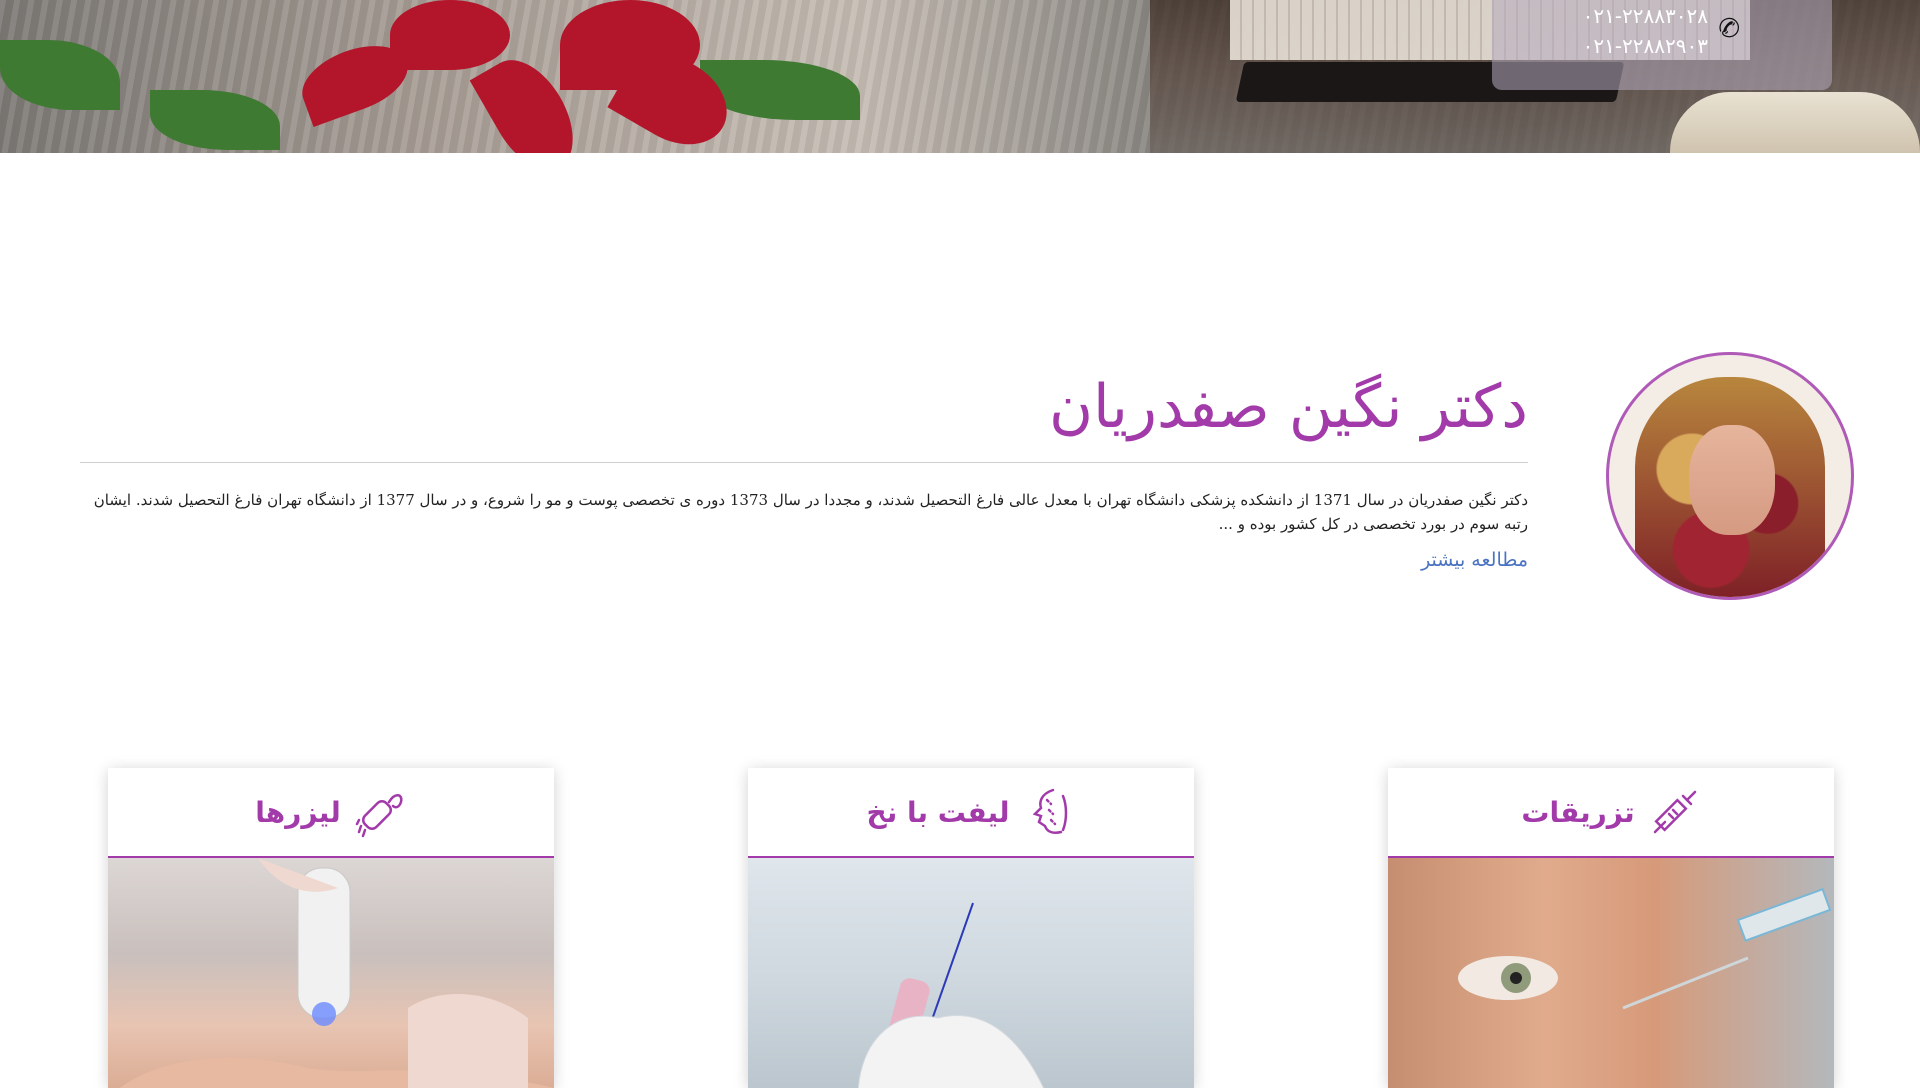  I want to click on service-card-injections: تزریقات, so click(1611, 928).